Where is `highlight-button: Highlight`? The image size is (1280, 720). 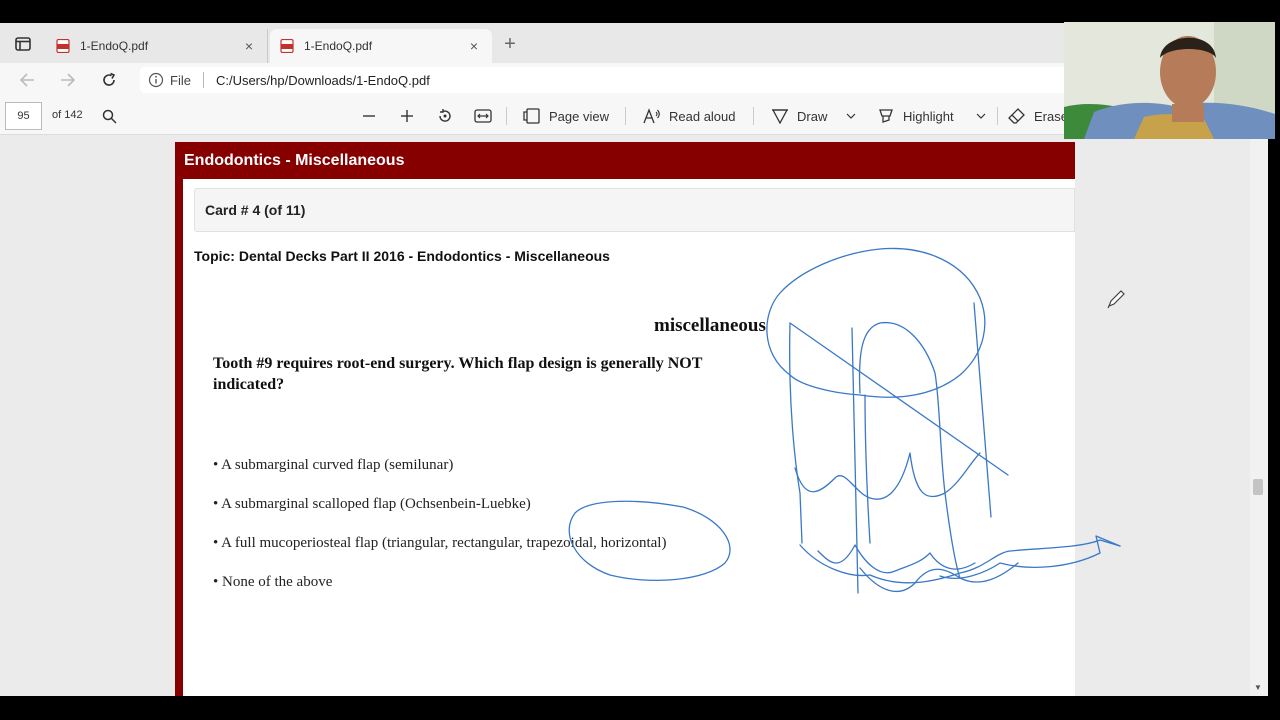 highlight-button: Highlight is located at coordinates (915, 116).